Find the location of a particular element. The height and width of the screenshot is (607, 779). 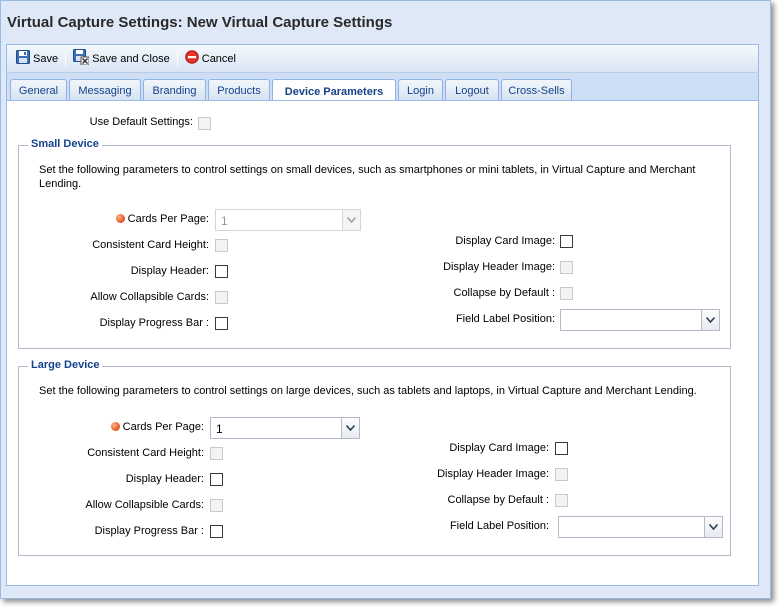

large-display-progress-label: Display Progress Bar : is located at coordinates (149, 531).